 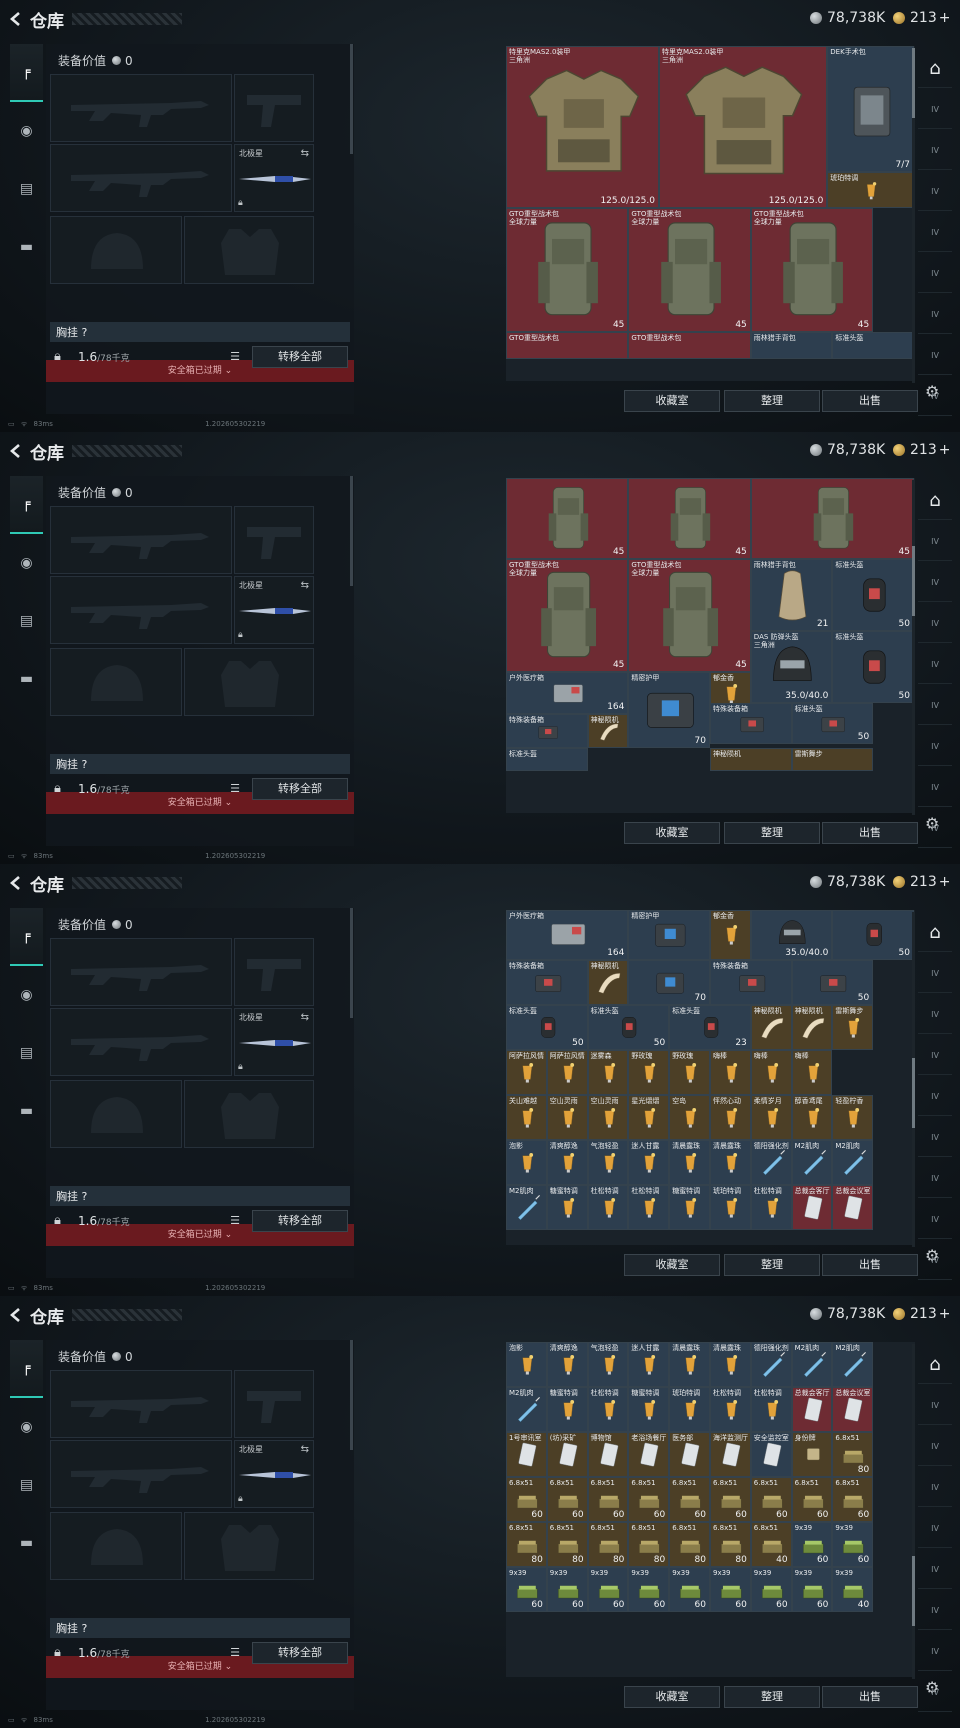 What do you see at coordinates (870, 401) in the screenshot?
I see `sell-button: 出售` at bounding box center [870, 401].